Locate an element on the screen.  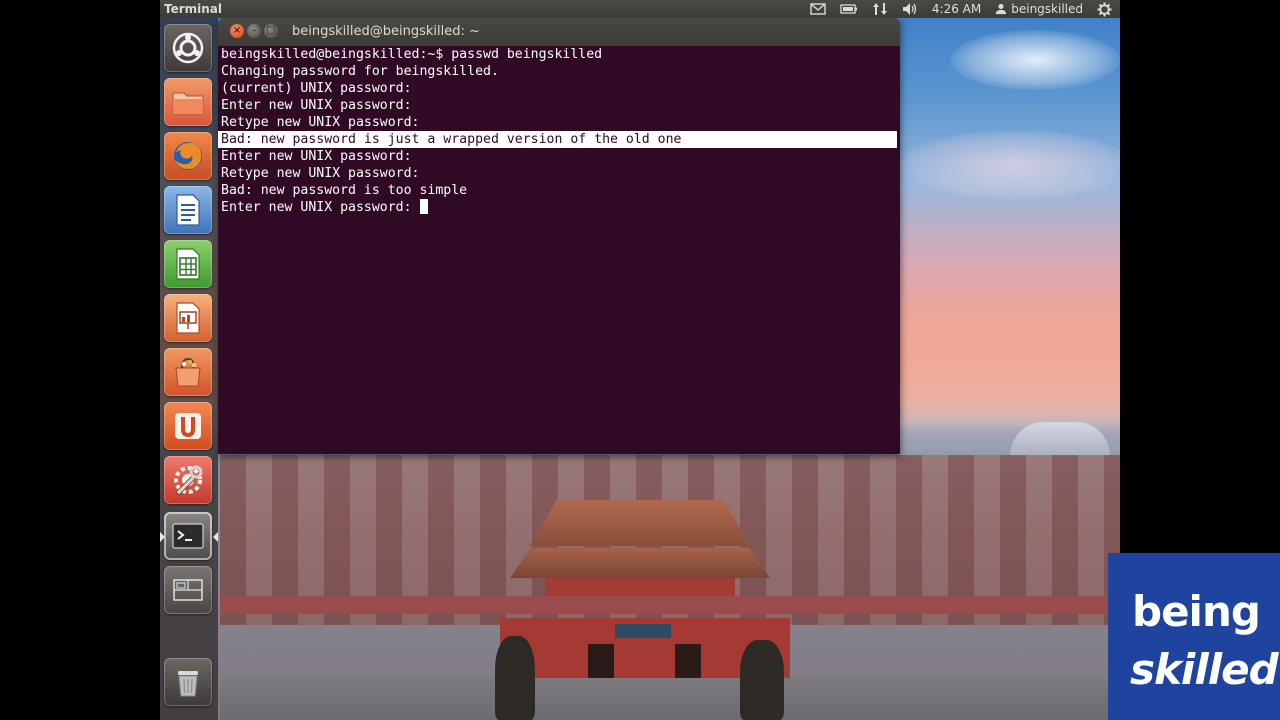
close-icon: × is located at coordinates (237, 30).